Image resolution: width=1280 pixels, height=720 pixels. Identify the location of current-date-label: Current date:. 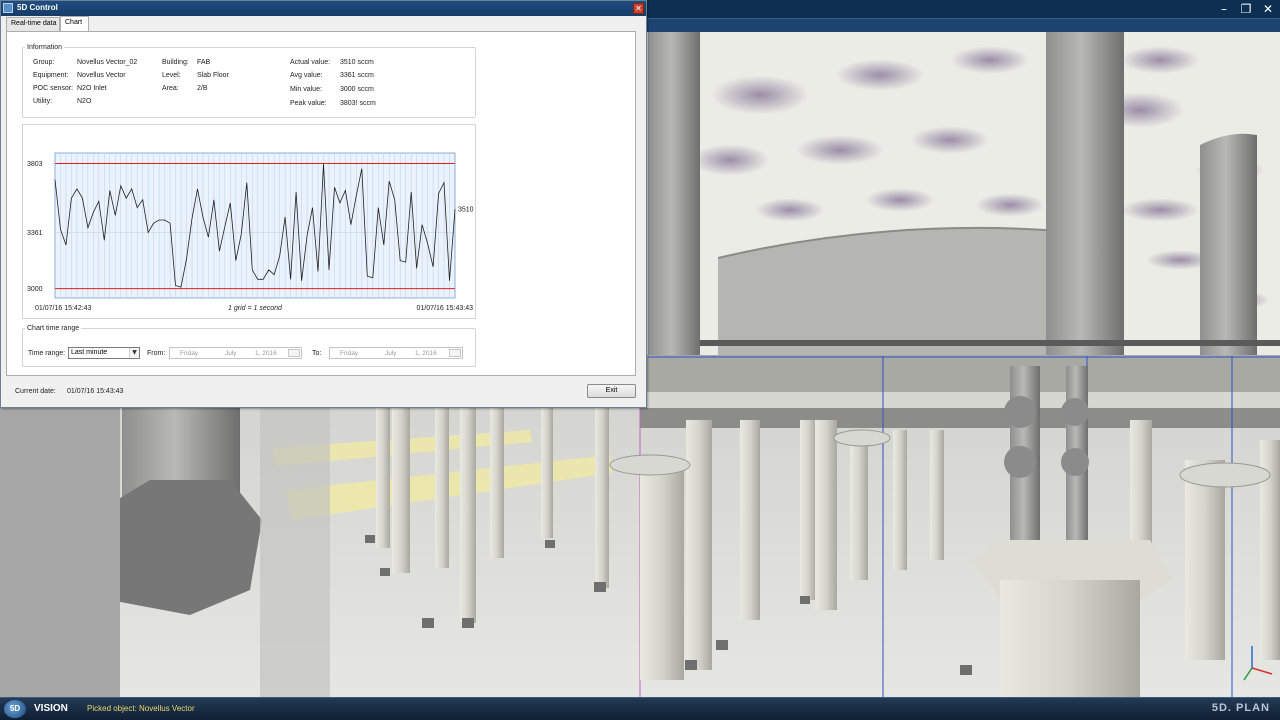
(35, 391).